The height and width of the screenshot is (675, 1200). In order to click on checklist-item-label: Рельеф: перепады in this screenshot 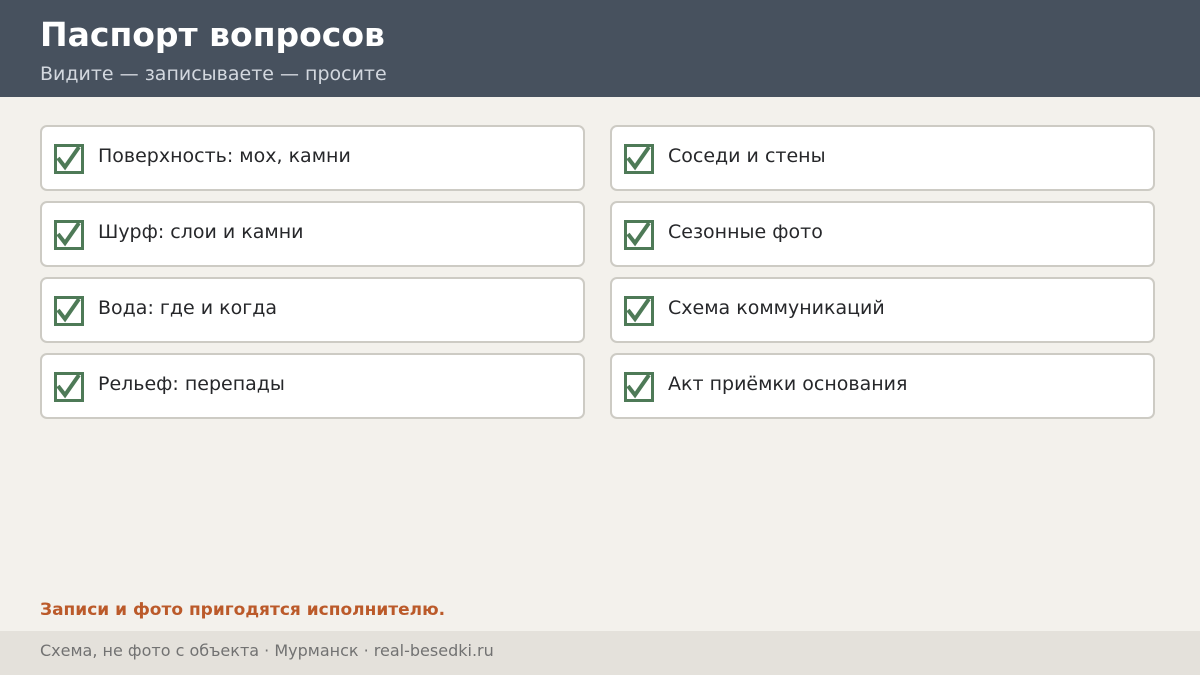, I will do `click(191, 384)`.